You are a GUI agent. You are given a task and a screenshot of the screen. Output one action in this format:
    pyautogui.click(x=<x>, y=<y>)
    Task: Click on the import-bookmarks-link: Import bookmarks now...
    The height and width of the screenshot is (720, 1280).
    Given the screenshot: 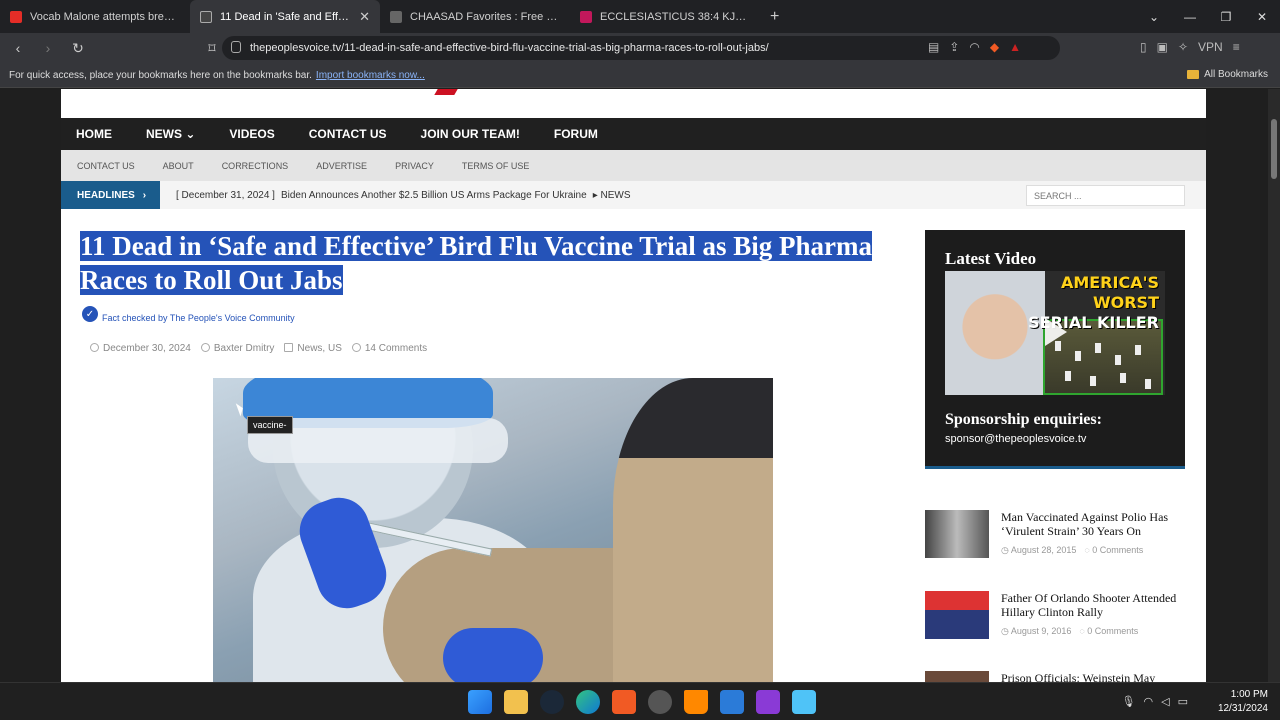 What is the action you would take?
    pyautogui.click(x=370, y=75)
    